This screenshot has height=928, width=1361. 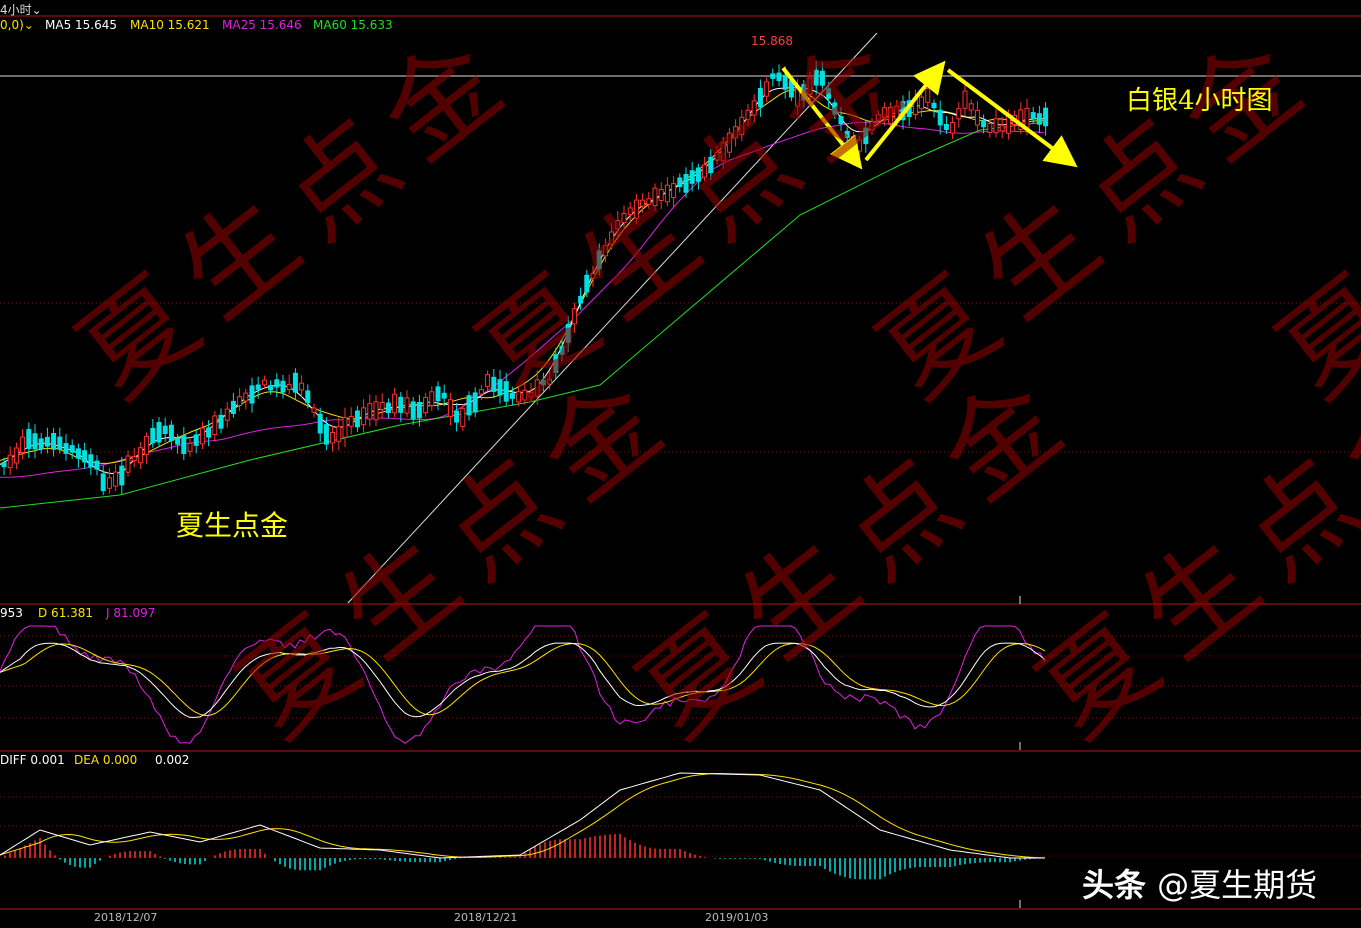 What do you see at coordinates (126, 917) in the screenshot?
I see `x-tick-label: 2018/12/07` at bounding box center [126, 917].